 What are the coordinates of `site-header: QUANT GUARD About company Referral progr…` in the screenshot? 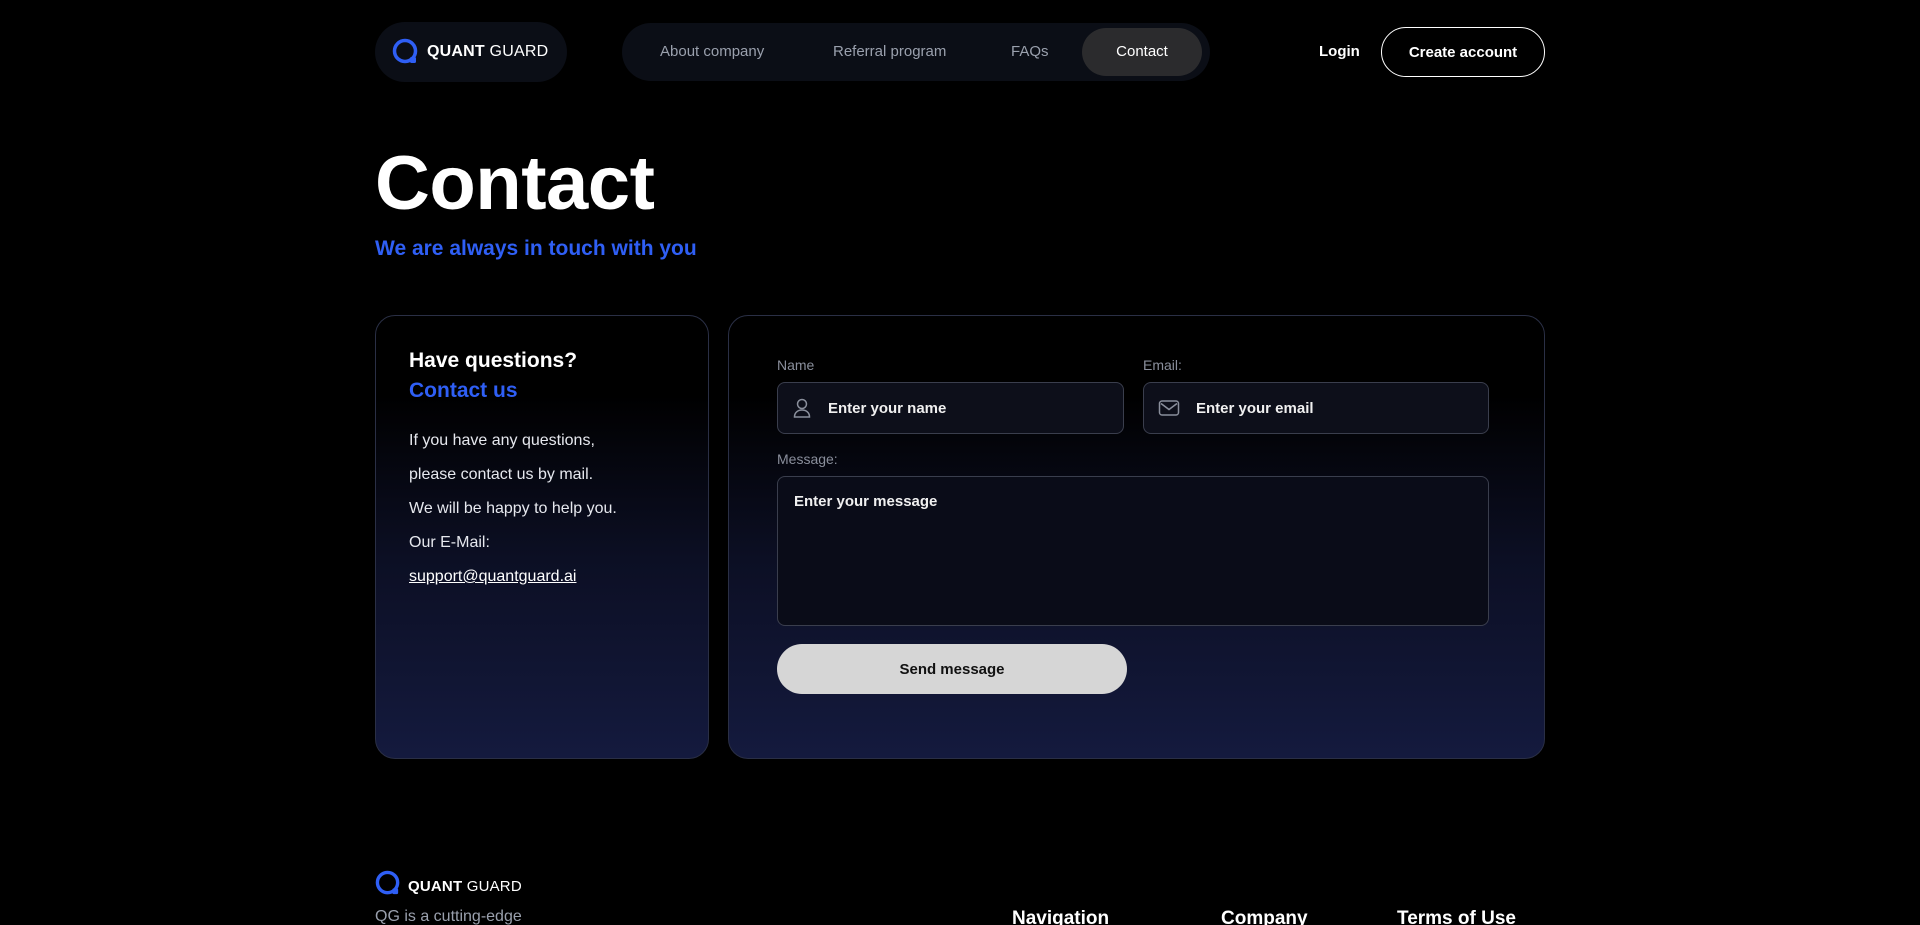 It's located at (960, 52).